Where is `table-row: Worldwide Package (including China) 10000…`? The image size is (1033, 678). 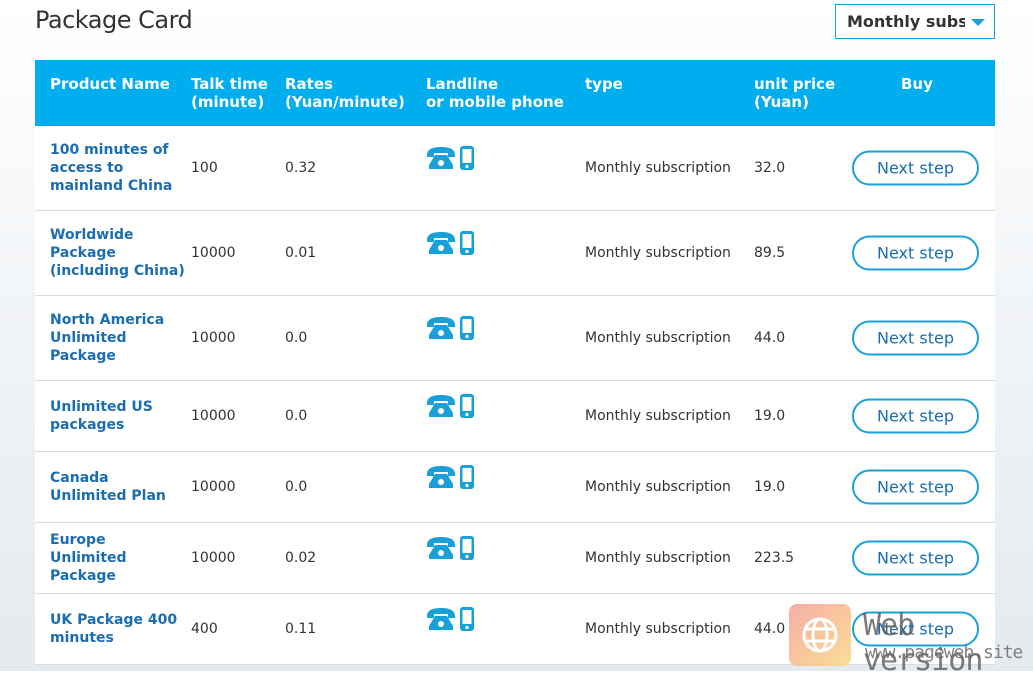 table-row: Worldwide Package (including China) 10000… is located at coordinates (515, 253).